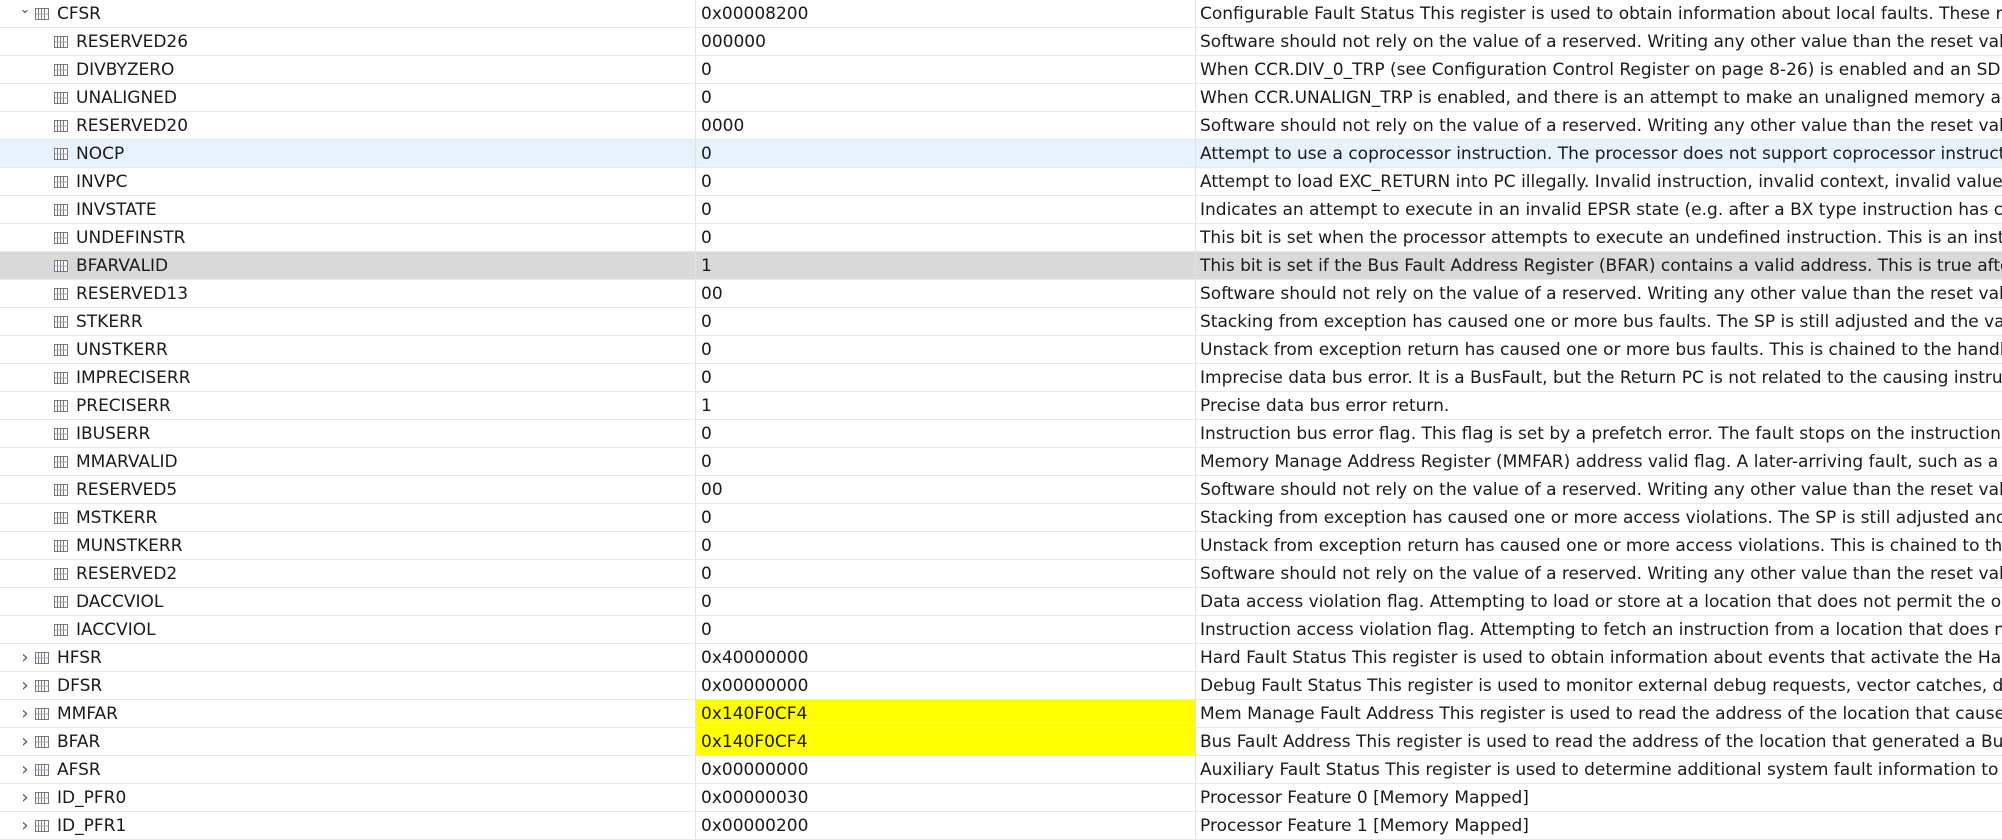  I want to click on register-name: DACCVIOL, so click(120, 601).